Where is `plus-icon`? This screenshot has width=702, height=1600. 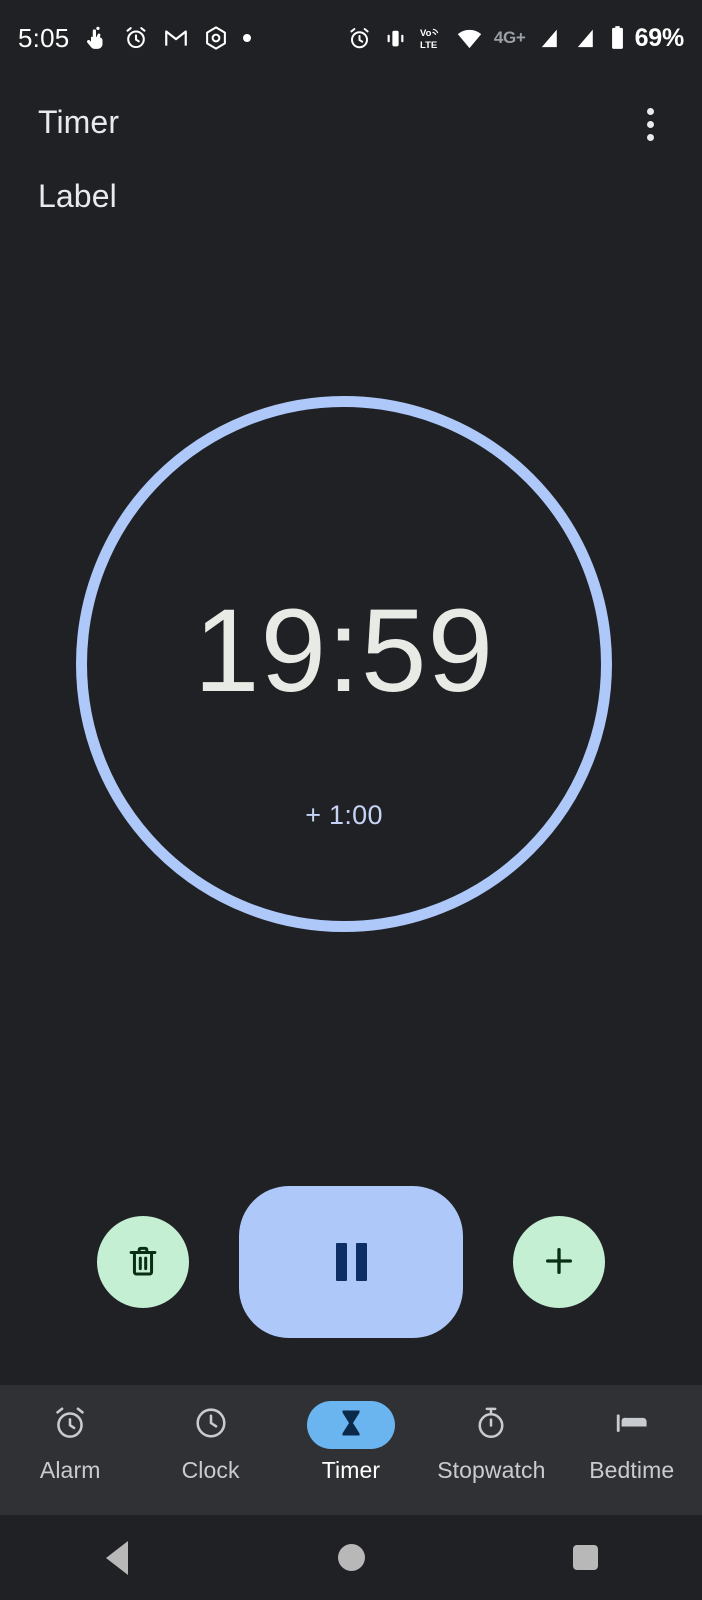
plus-icon is located at coordinates (559, 1262).